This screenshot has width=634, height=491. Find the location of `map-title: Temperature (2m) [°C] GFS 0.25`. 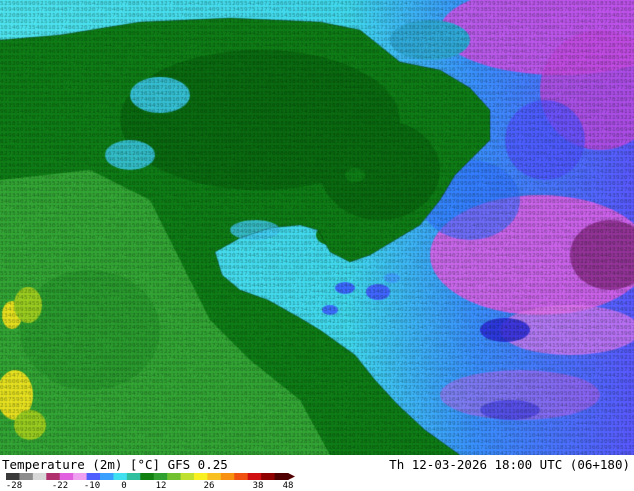

map-title: Temperature (2m) [°C] GFS 0.25 is located at coordinates (115, 464).